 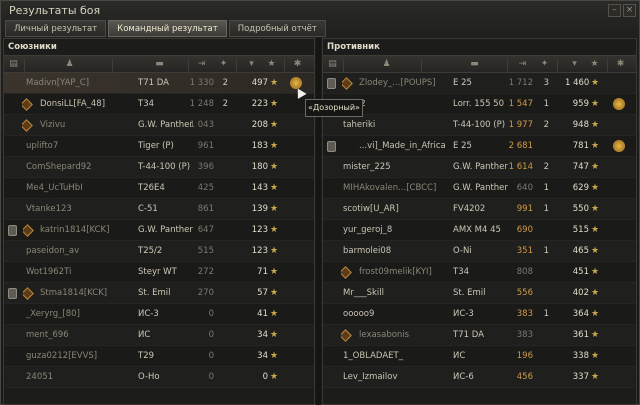 I want to click on table-row: scotiw[U_AR] FV4202 991 1 550 ★, so click(x=479, y=209).